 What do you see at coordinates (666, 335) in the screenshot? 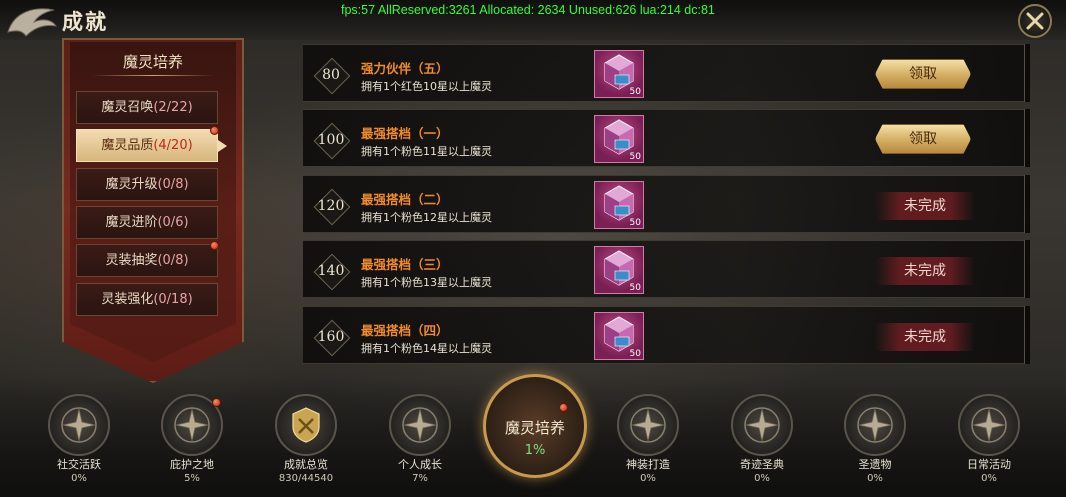
I see `task-row: 160 最强搭档（四） 拥有1个粉色14星以上魔灵 50 未完成` at bounding box center [666, 335].